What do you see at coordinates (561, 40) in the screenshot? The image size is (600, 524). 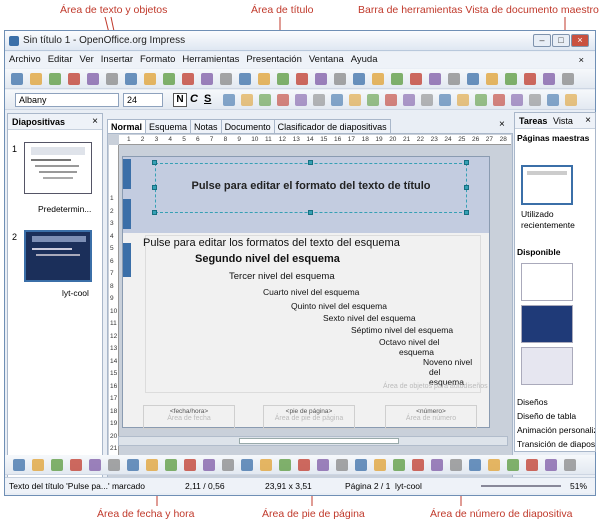 I see `maximize-button: □` at bounding box center [561, 40].